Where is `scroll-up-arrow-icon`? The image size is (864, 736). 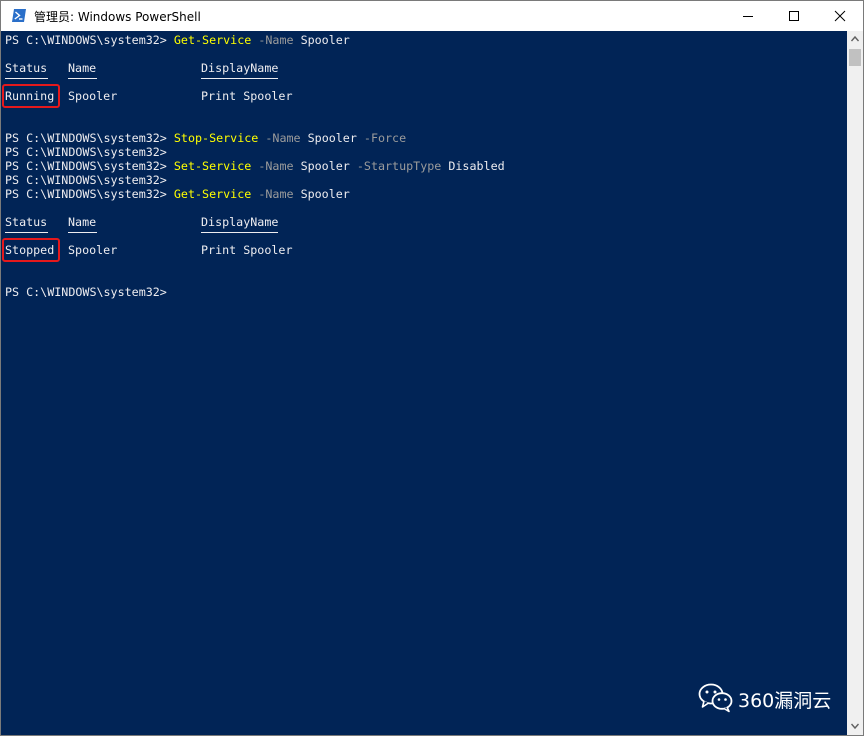 scroll-up-arrow-icon is located at coordinates (855, 39).